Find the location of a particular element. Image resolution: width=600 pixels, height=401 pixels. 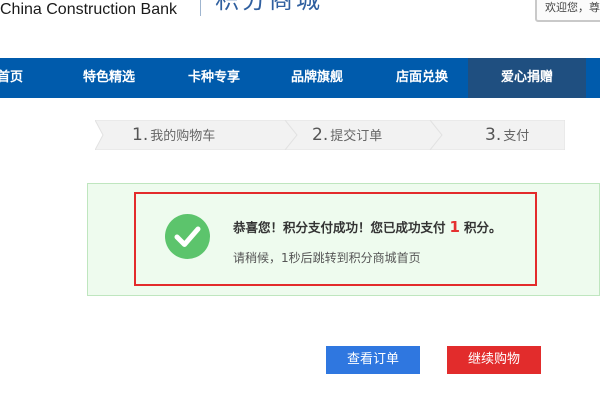

step-cart: 1. 我的购物车 is located at coordinates (173, 135).